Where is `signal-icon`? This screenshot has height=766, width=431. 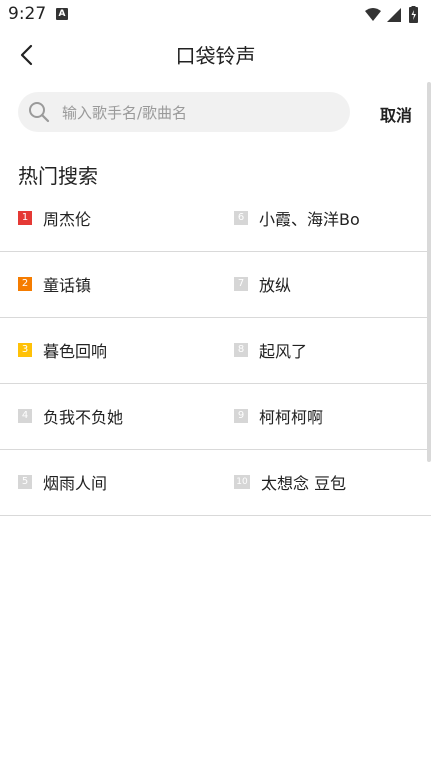
signal-icon is located at coordinates (394, 15).